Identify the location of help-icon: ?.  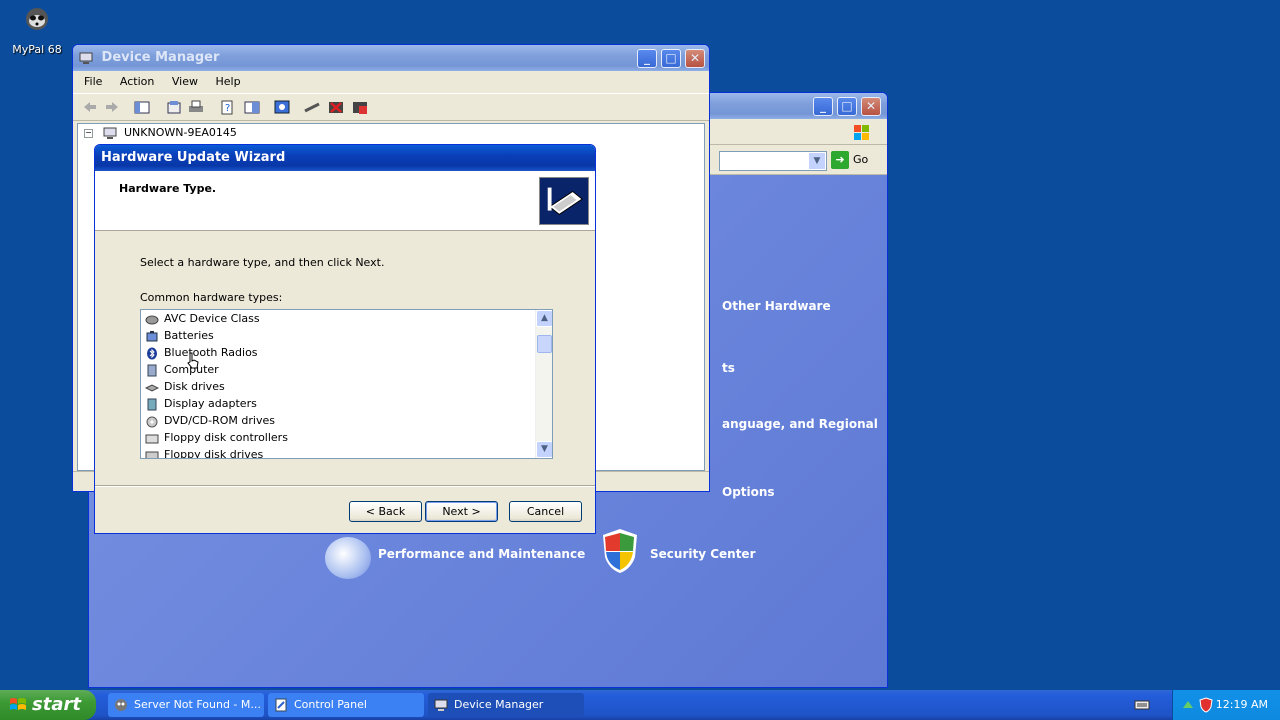
(228, 107).